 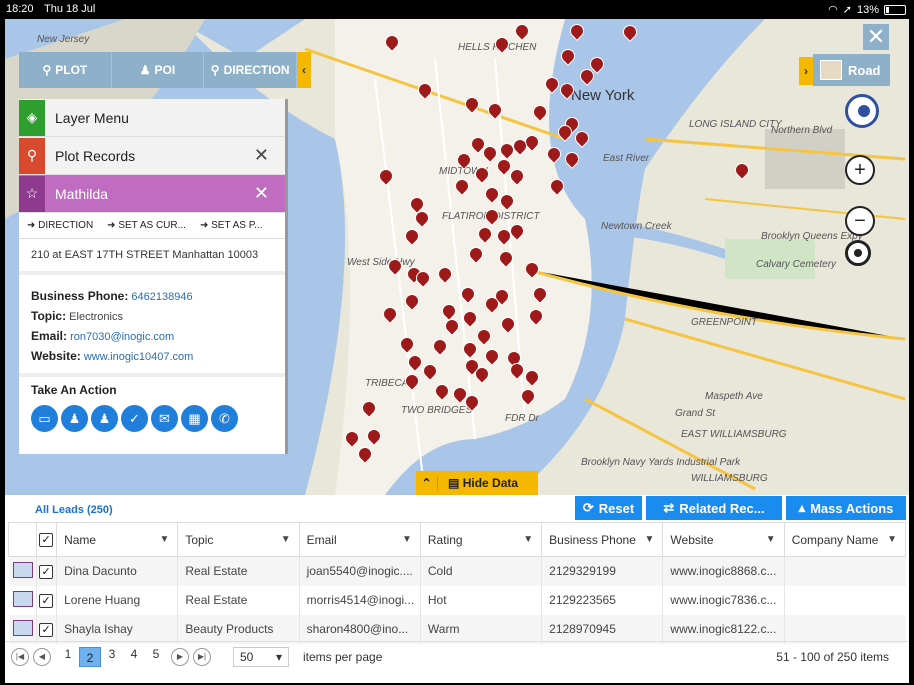 I want to click on cell-name: Shayla Ishay, so click(x=117, y=629).